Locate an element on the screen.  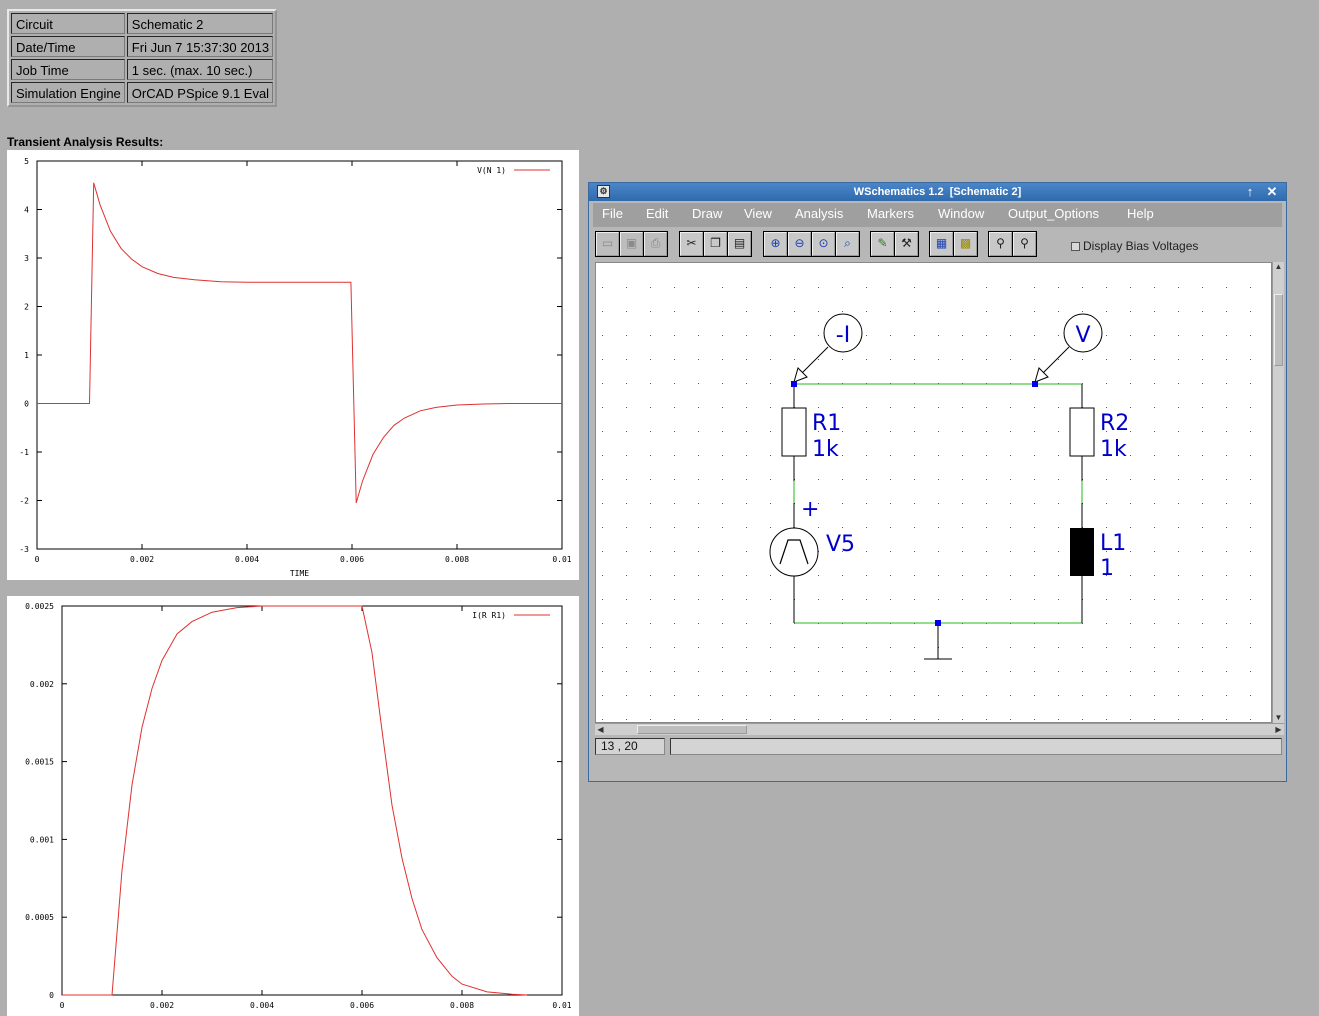
scroll-left-icon: ◀ is located at coordinates (600, 729).